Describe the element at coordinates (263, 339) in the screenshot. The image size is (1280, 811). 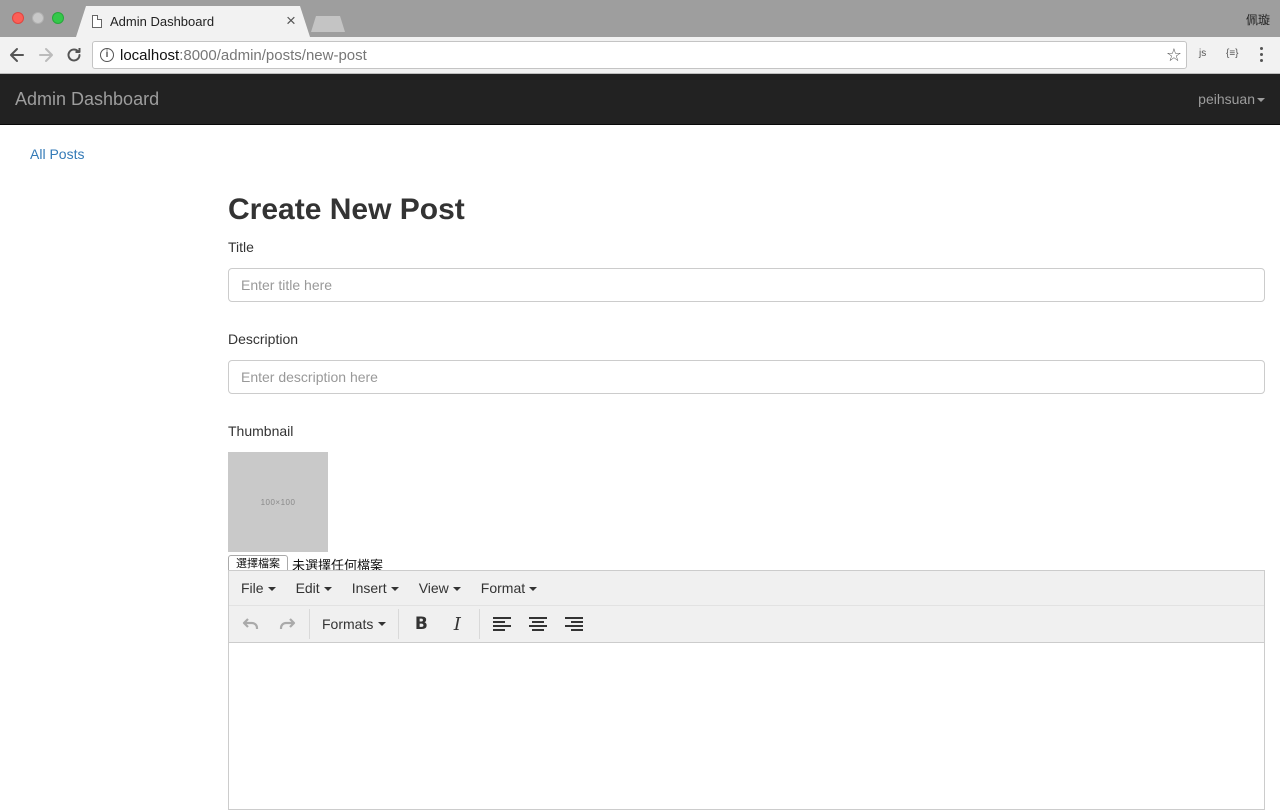
I see `description-label: Description` at that location.